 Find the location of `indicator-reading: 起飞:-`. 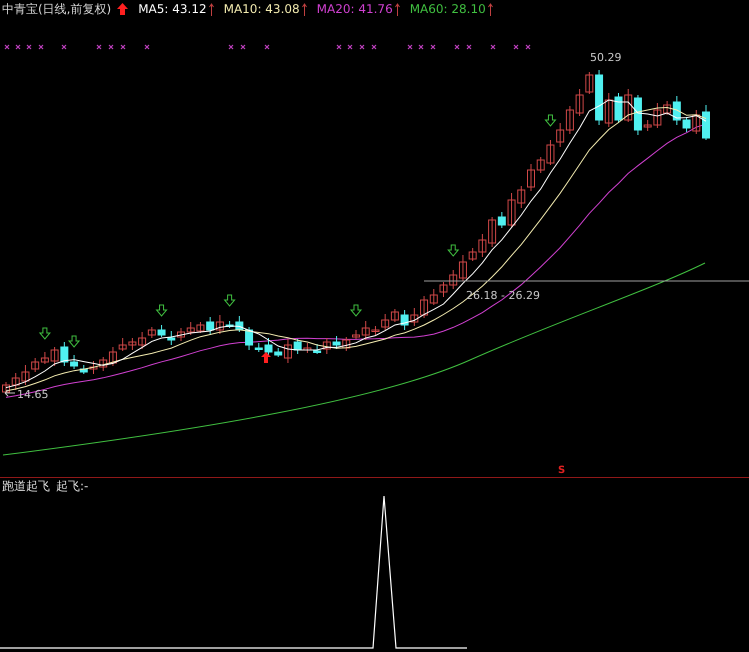

indicator-reading: 起飞:- is located at coordinates (72, 486).